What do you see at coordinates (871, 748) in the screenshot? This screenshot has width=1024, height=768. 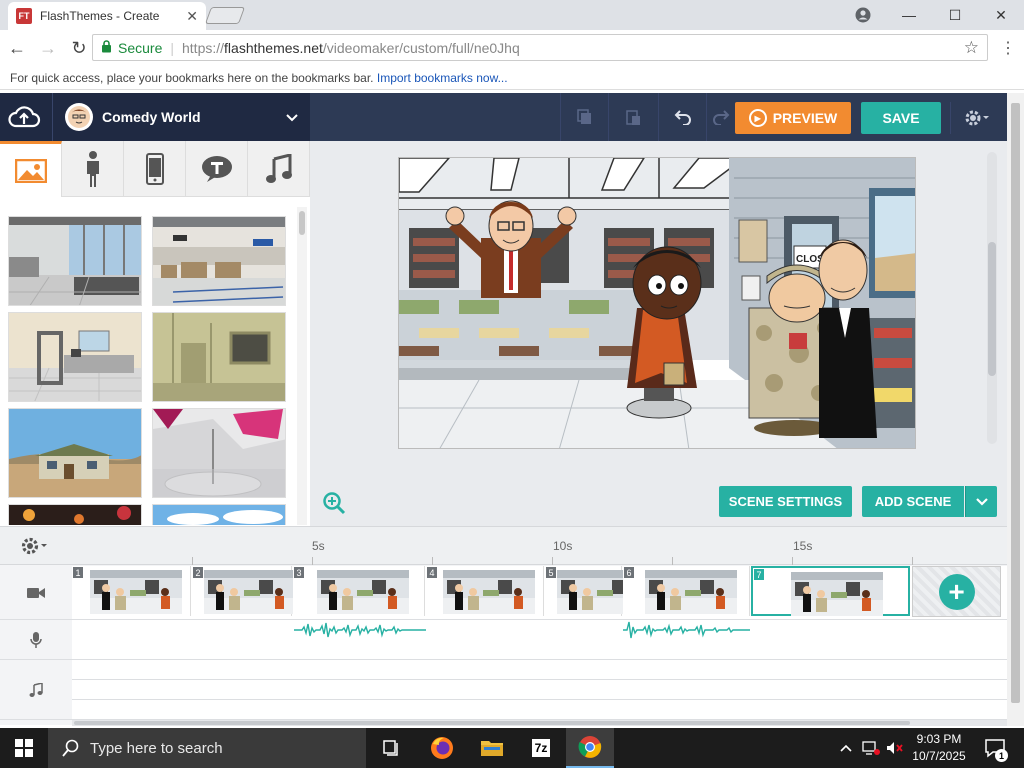 I see `network-icon` at bounding box center [871, 748].